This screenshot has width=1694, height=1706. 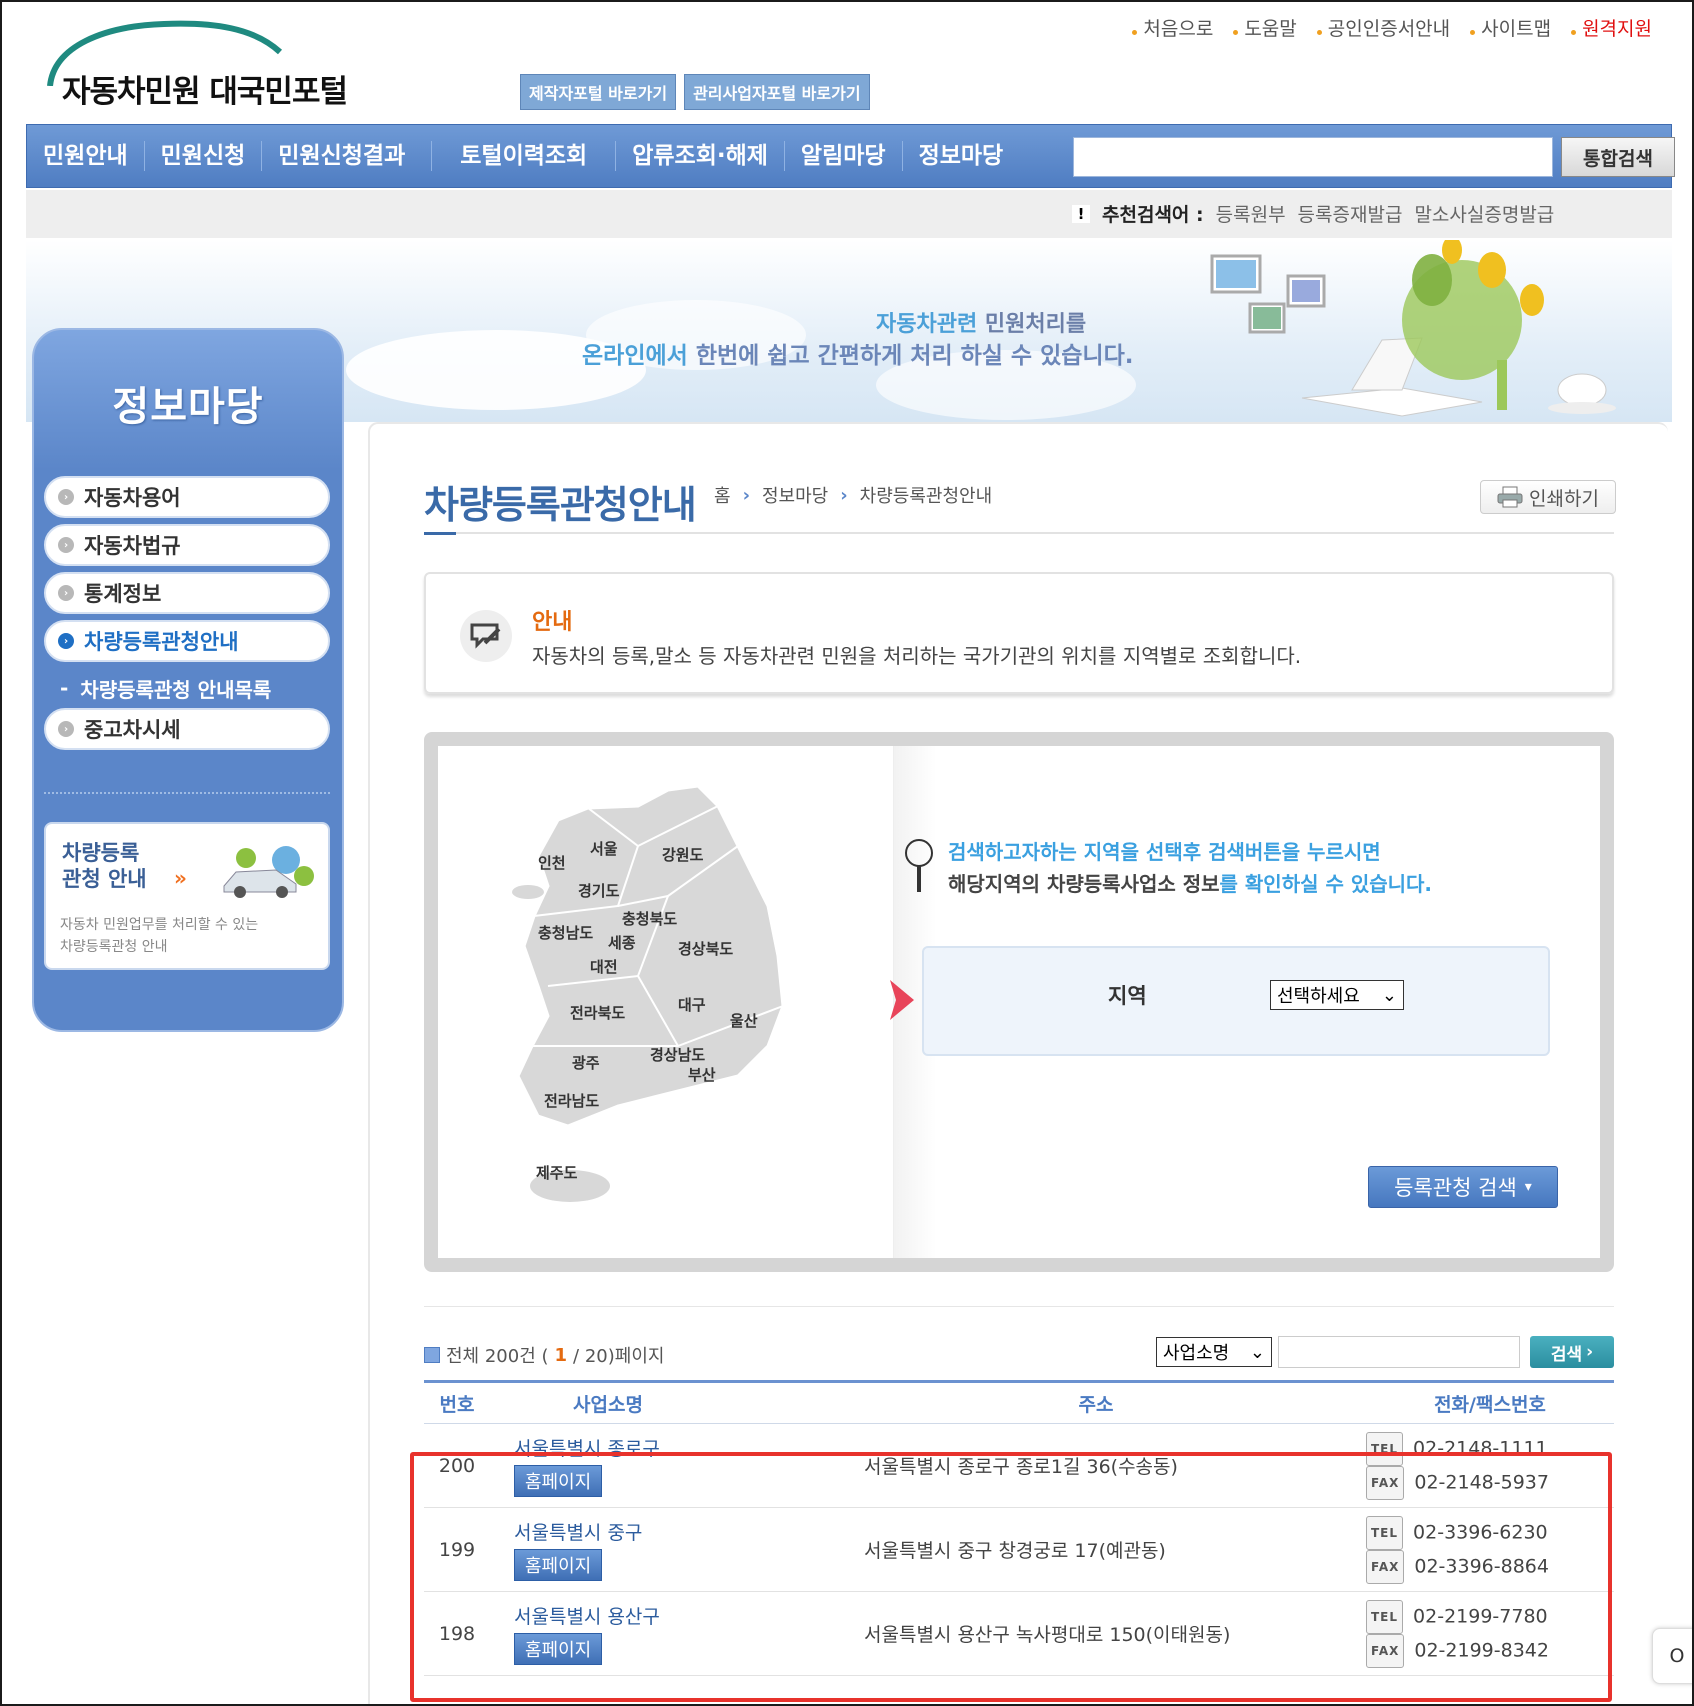 What do you see at coordinates (1611, 27) in the screenshot?
I see `util-link-remote-support: 원격지원` at bounding box center [1611, 27].